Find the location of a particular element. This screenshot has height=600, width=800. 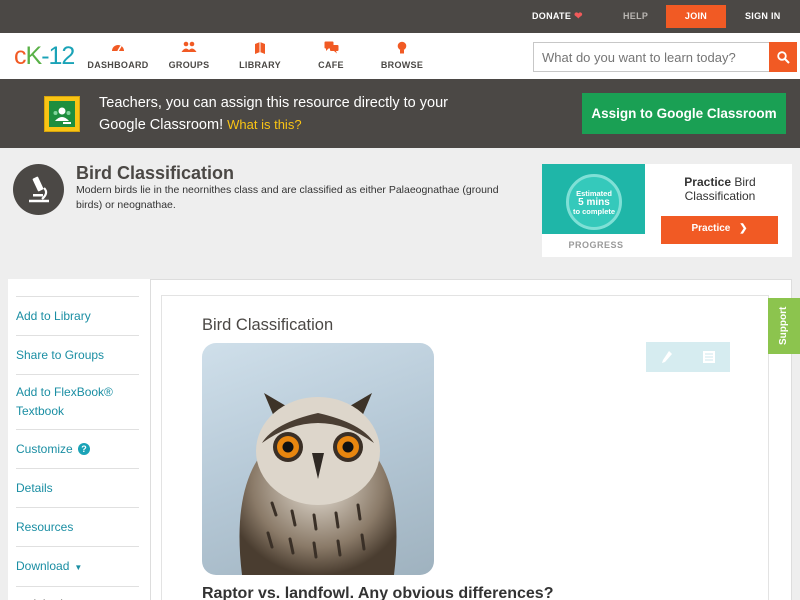

sign-in-link: SIGN IN is located at coordinates (763, 16).